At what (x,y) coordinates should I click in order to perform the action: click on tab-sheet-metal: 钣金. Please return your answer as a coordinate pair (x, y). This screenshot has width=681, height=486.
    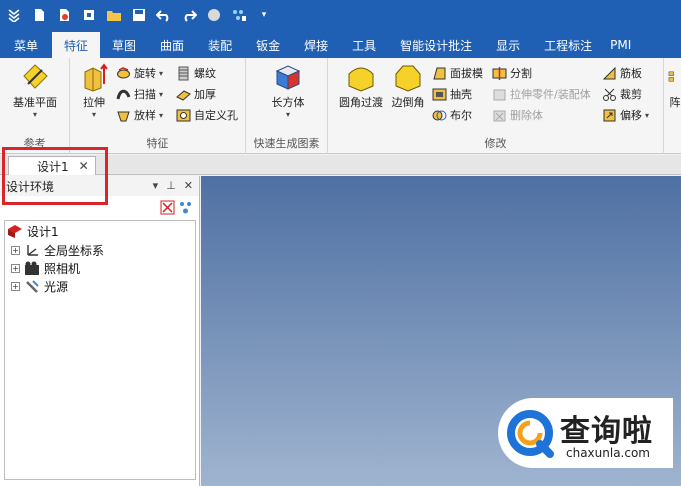
    Looking at the image, I should click on (268, 45).